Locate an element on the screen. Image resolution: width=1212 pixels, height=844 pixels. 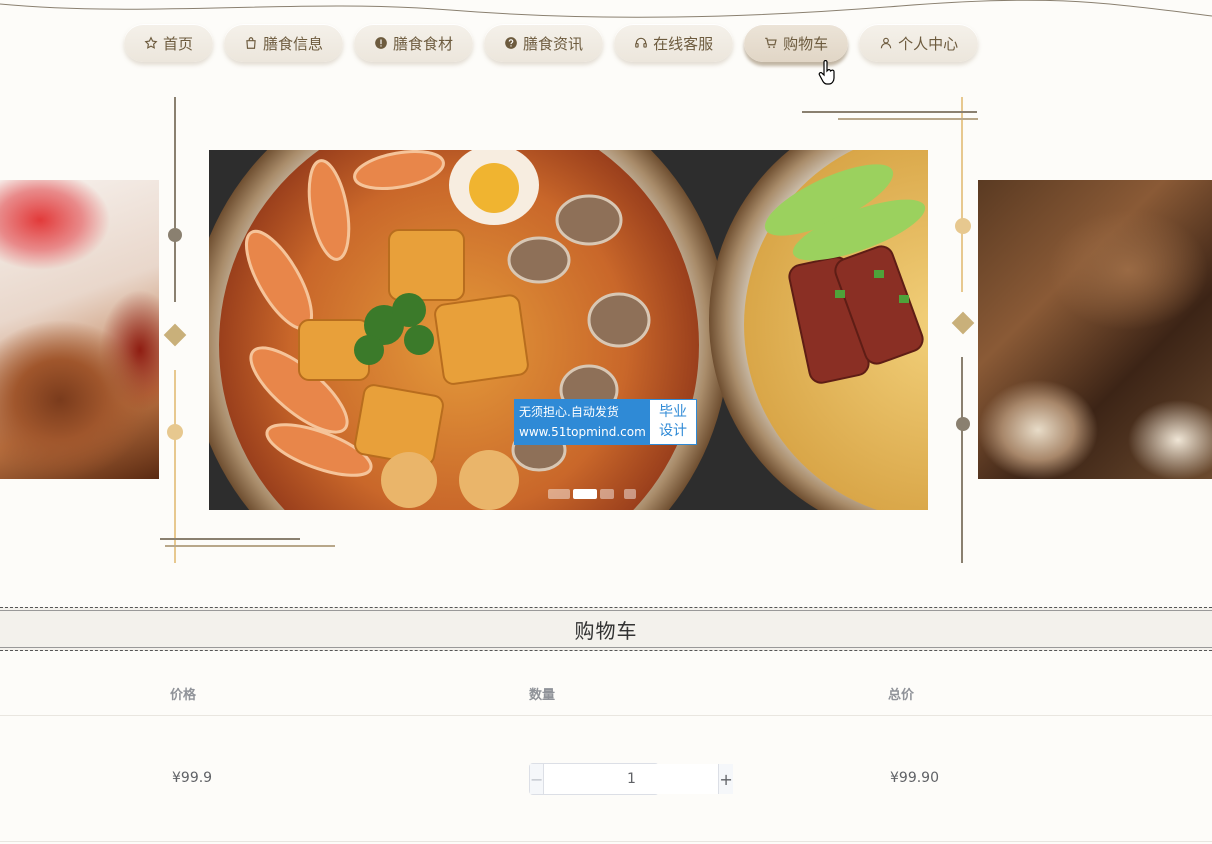
watermark-line1: 无须担心.自动发货 is located at coordinates (569, 412).